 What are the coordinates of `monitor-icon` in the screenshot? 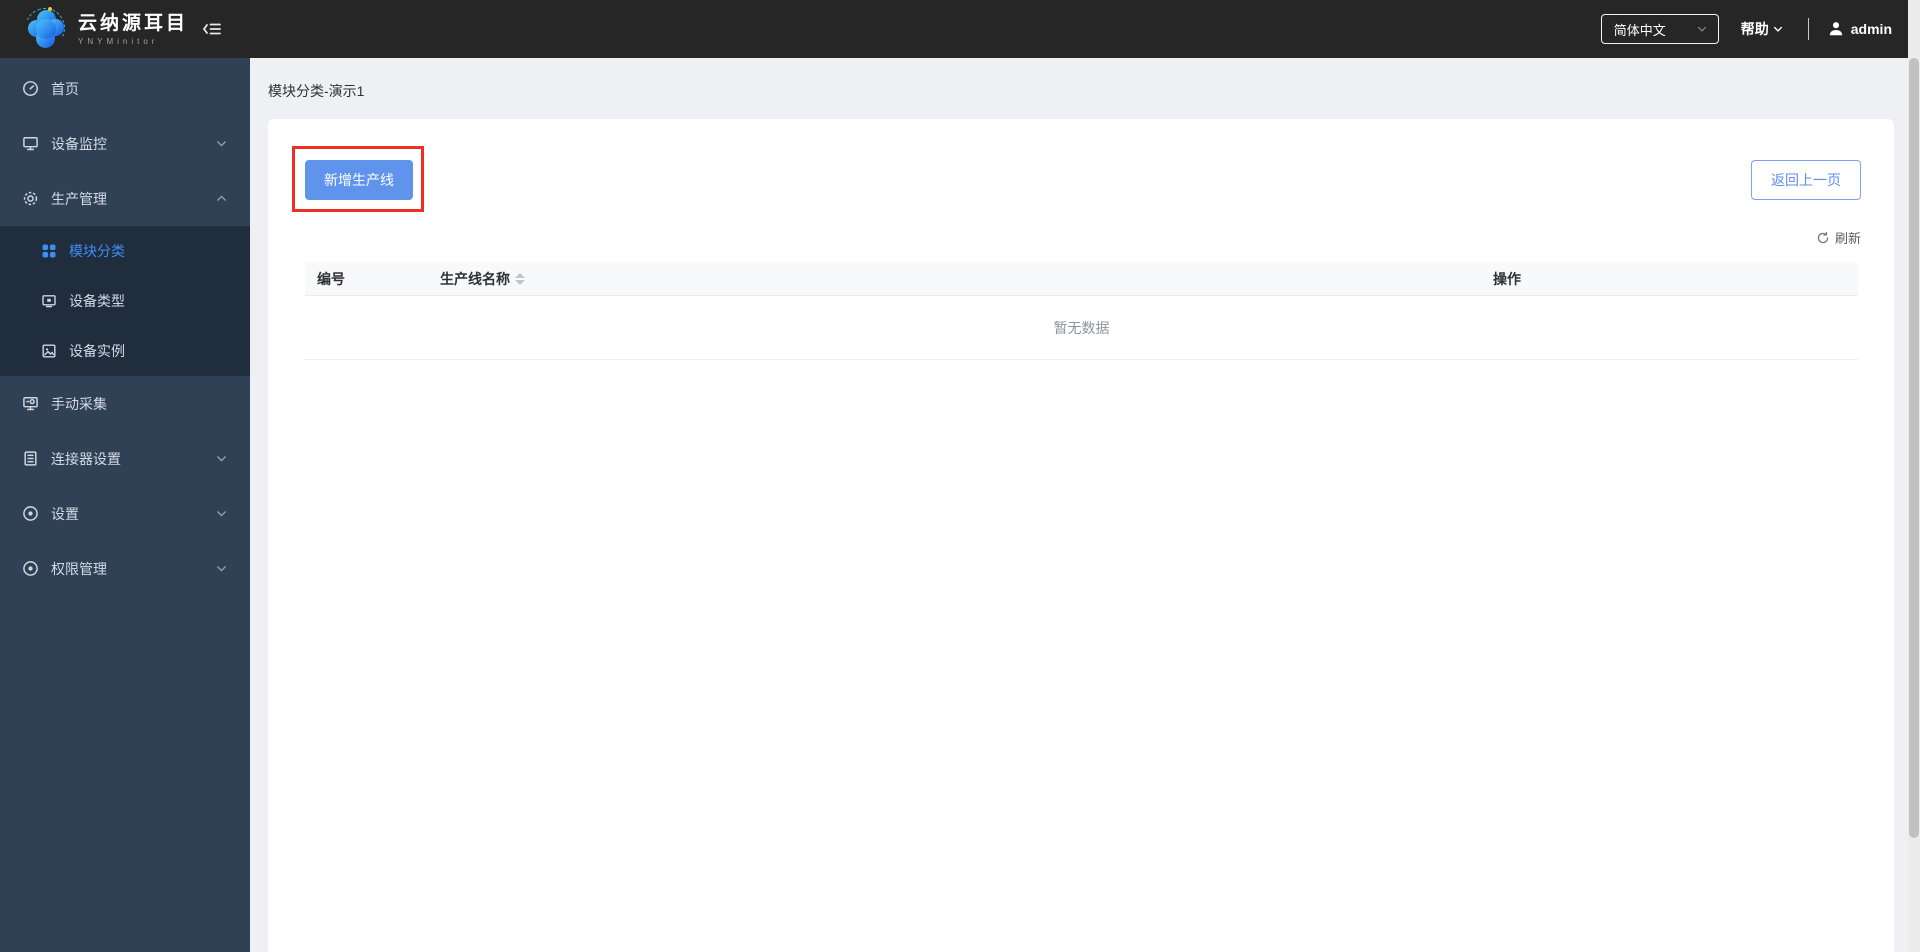 It's located at (30, 143).